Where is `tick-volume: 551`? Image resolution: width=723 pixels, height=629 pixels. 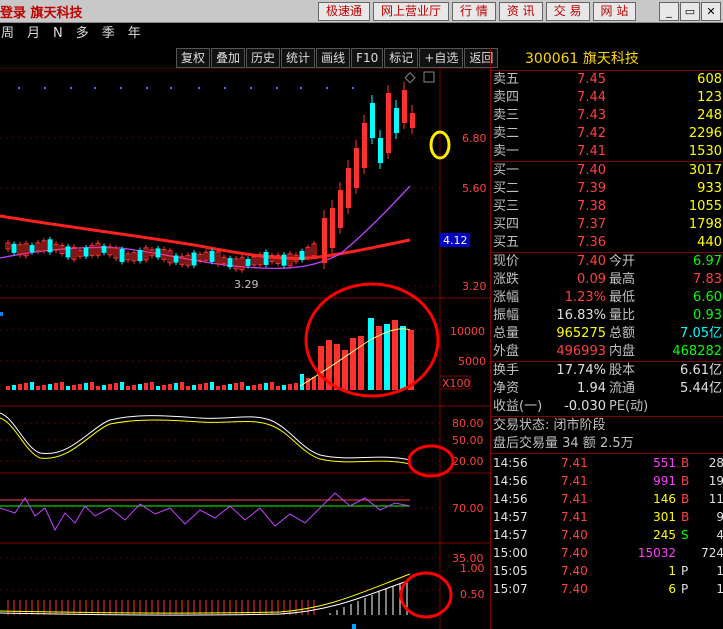
tick-volume: 551 is located at coordinates (664, 463).